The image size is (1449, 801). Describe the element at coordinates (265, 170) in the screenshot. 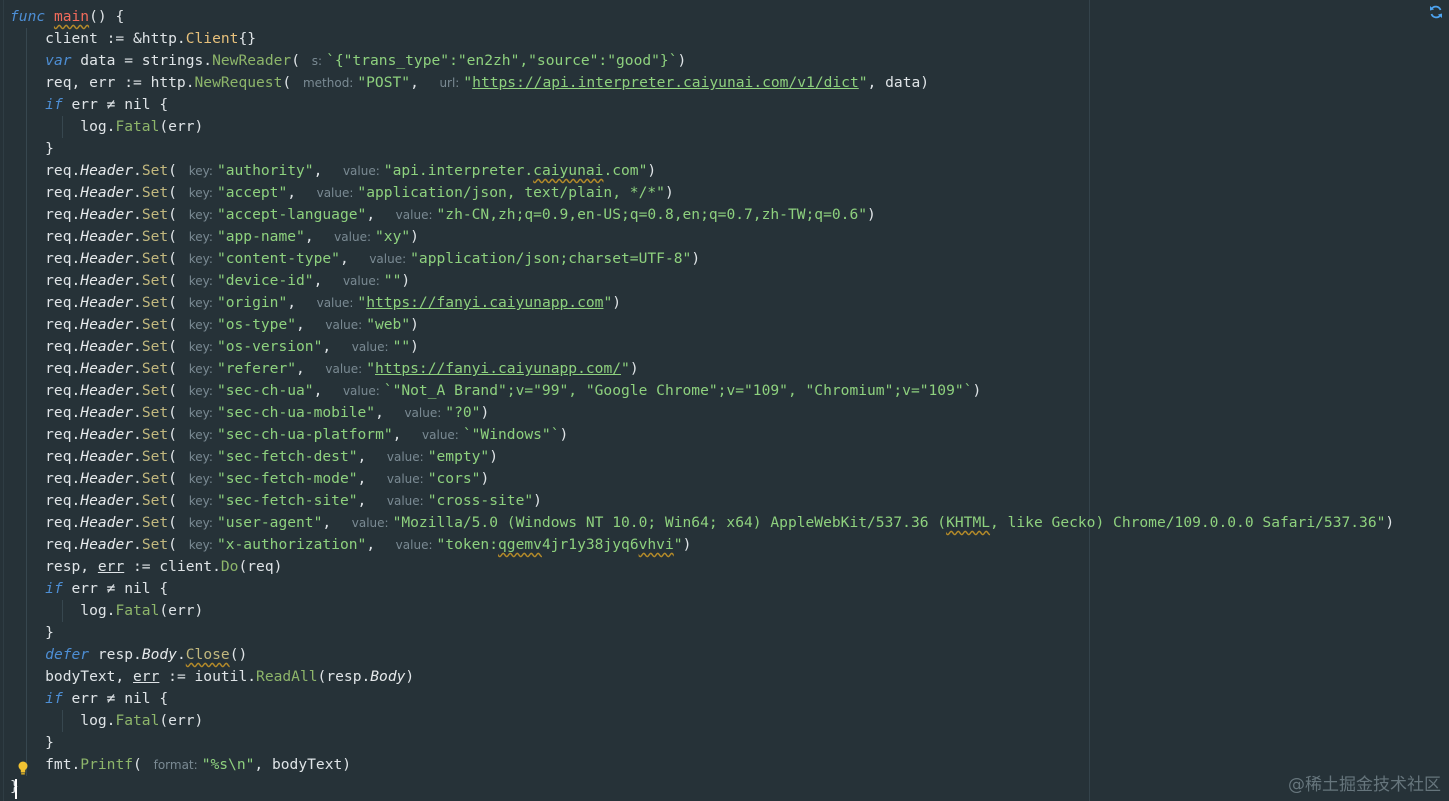

I see `code-token: "authority"` at that location.